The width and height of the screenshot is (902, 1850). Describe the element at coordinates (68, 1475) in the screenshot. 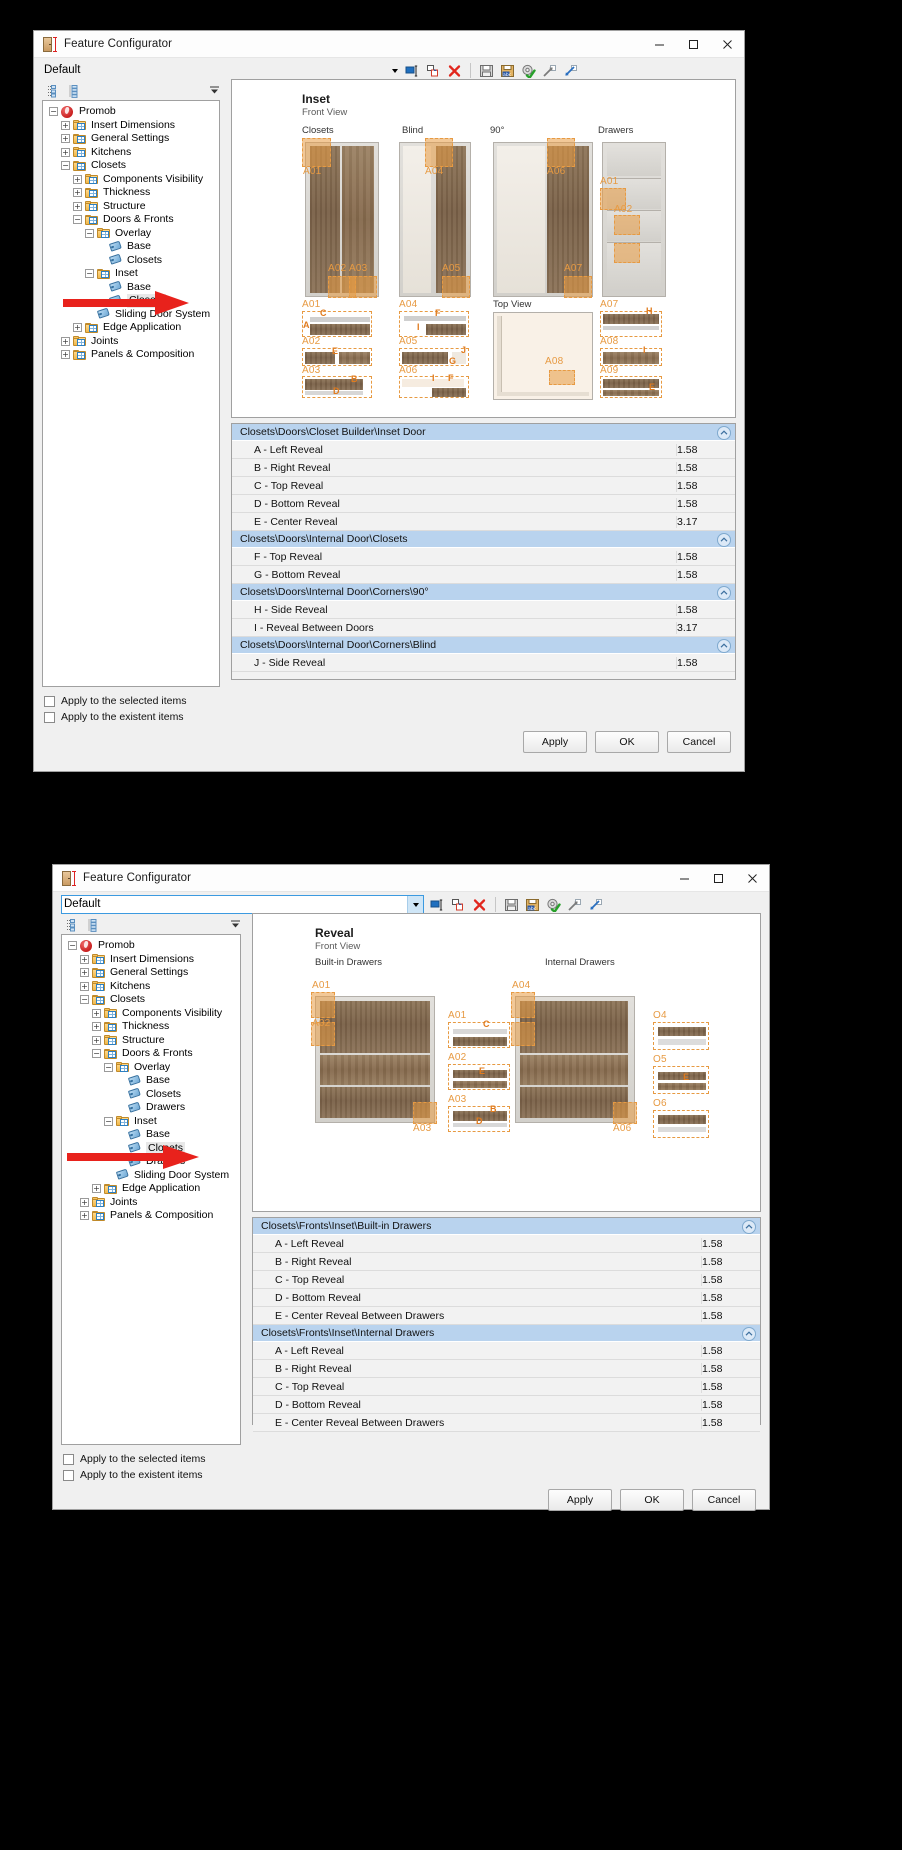

I see `apply-existent-checkbox` at that location.